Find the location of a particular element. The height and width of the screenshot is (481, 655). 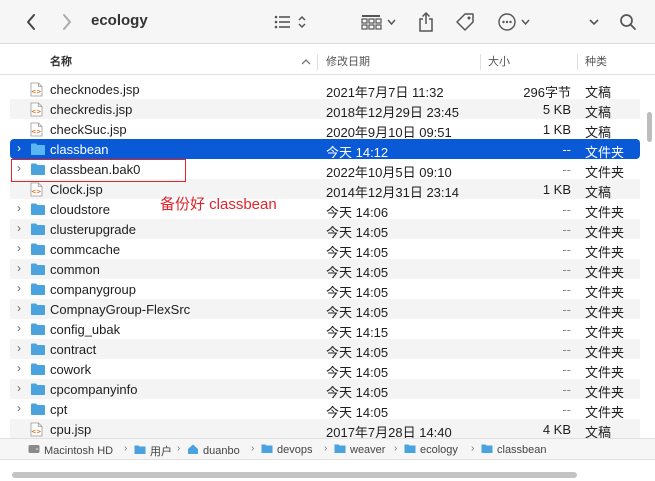

grid-group-icon is located at coordinates (378, 22).